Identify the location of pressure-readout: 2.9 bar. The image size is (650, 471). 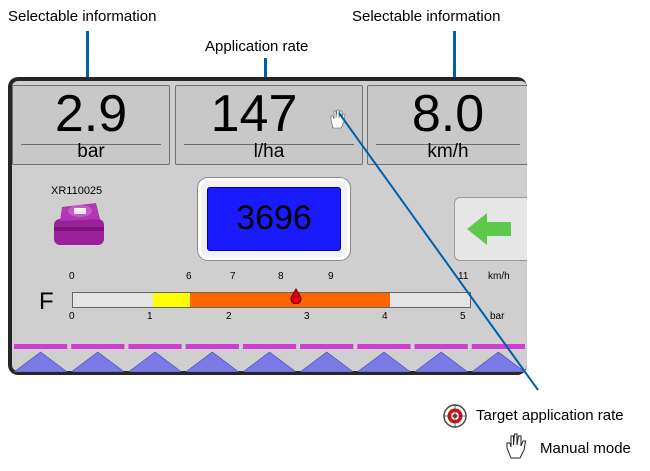
(91, 125).